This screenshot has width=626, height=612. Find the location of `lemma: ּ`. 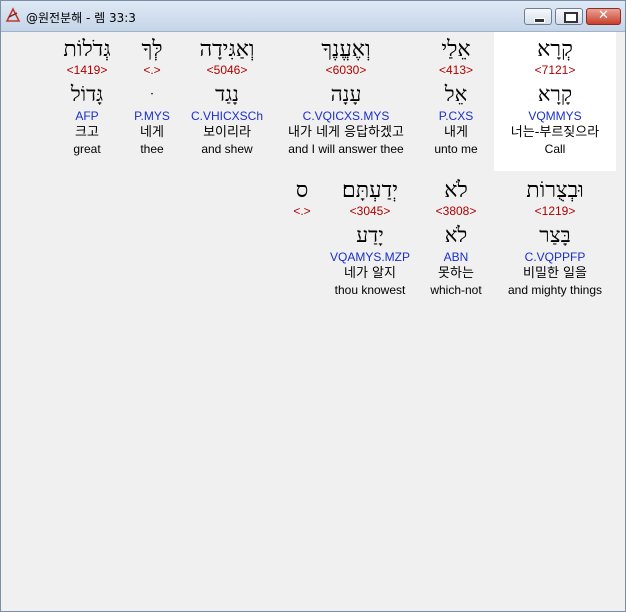

lemma: ּ is located at coordinates (152, 94).